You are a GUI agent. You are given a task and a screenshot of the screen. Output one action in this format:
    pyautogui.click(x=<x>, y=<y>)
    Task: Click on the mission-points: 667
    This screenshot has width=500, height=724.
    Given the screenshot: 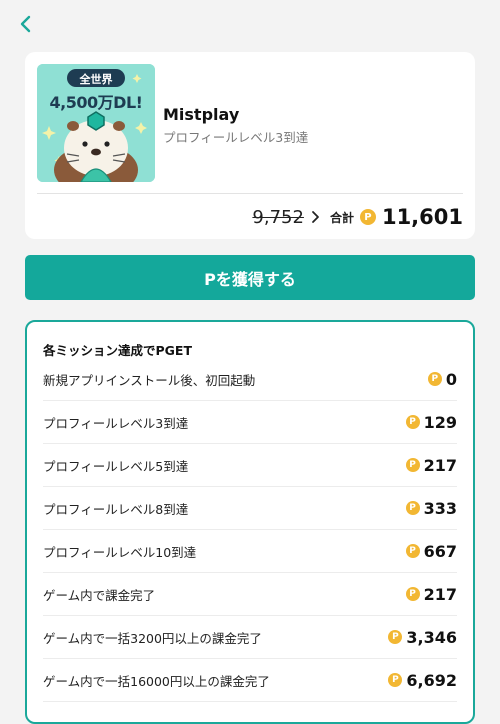 What is the action you would take?
    pyautogui.click(x=440, y=551)
    